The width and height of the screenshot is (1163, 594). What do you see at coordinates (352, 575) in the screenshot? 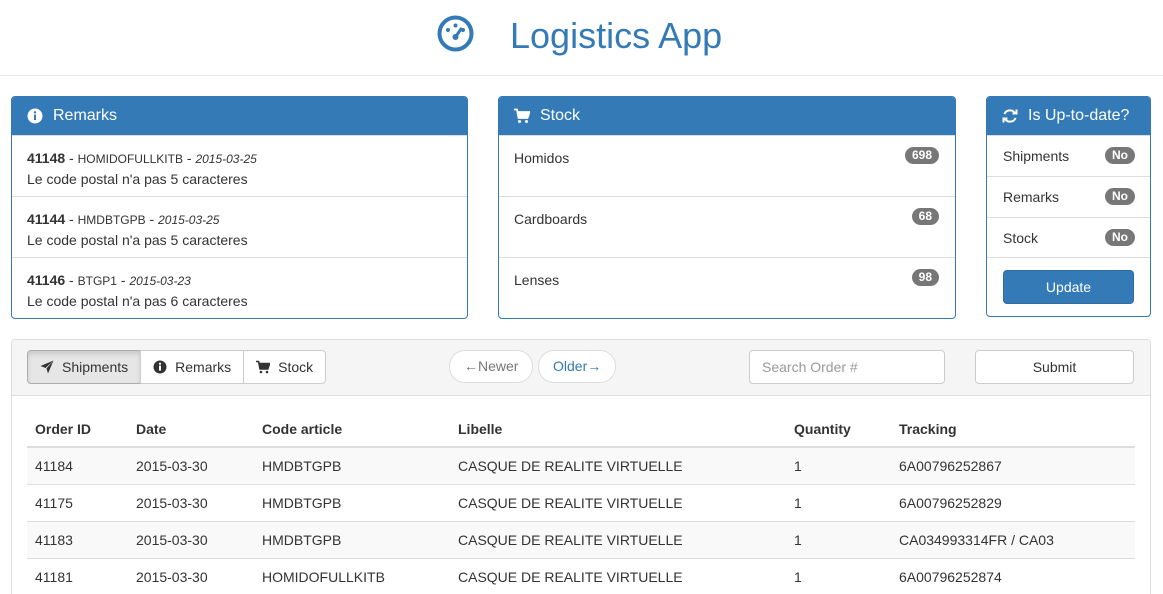
I see `cell-code-article: HOMIDOFULLKITB` at bounding box center [352, 575].